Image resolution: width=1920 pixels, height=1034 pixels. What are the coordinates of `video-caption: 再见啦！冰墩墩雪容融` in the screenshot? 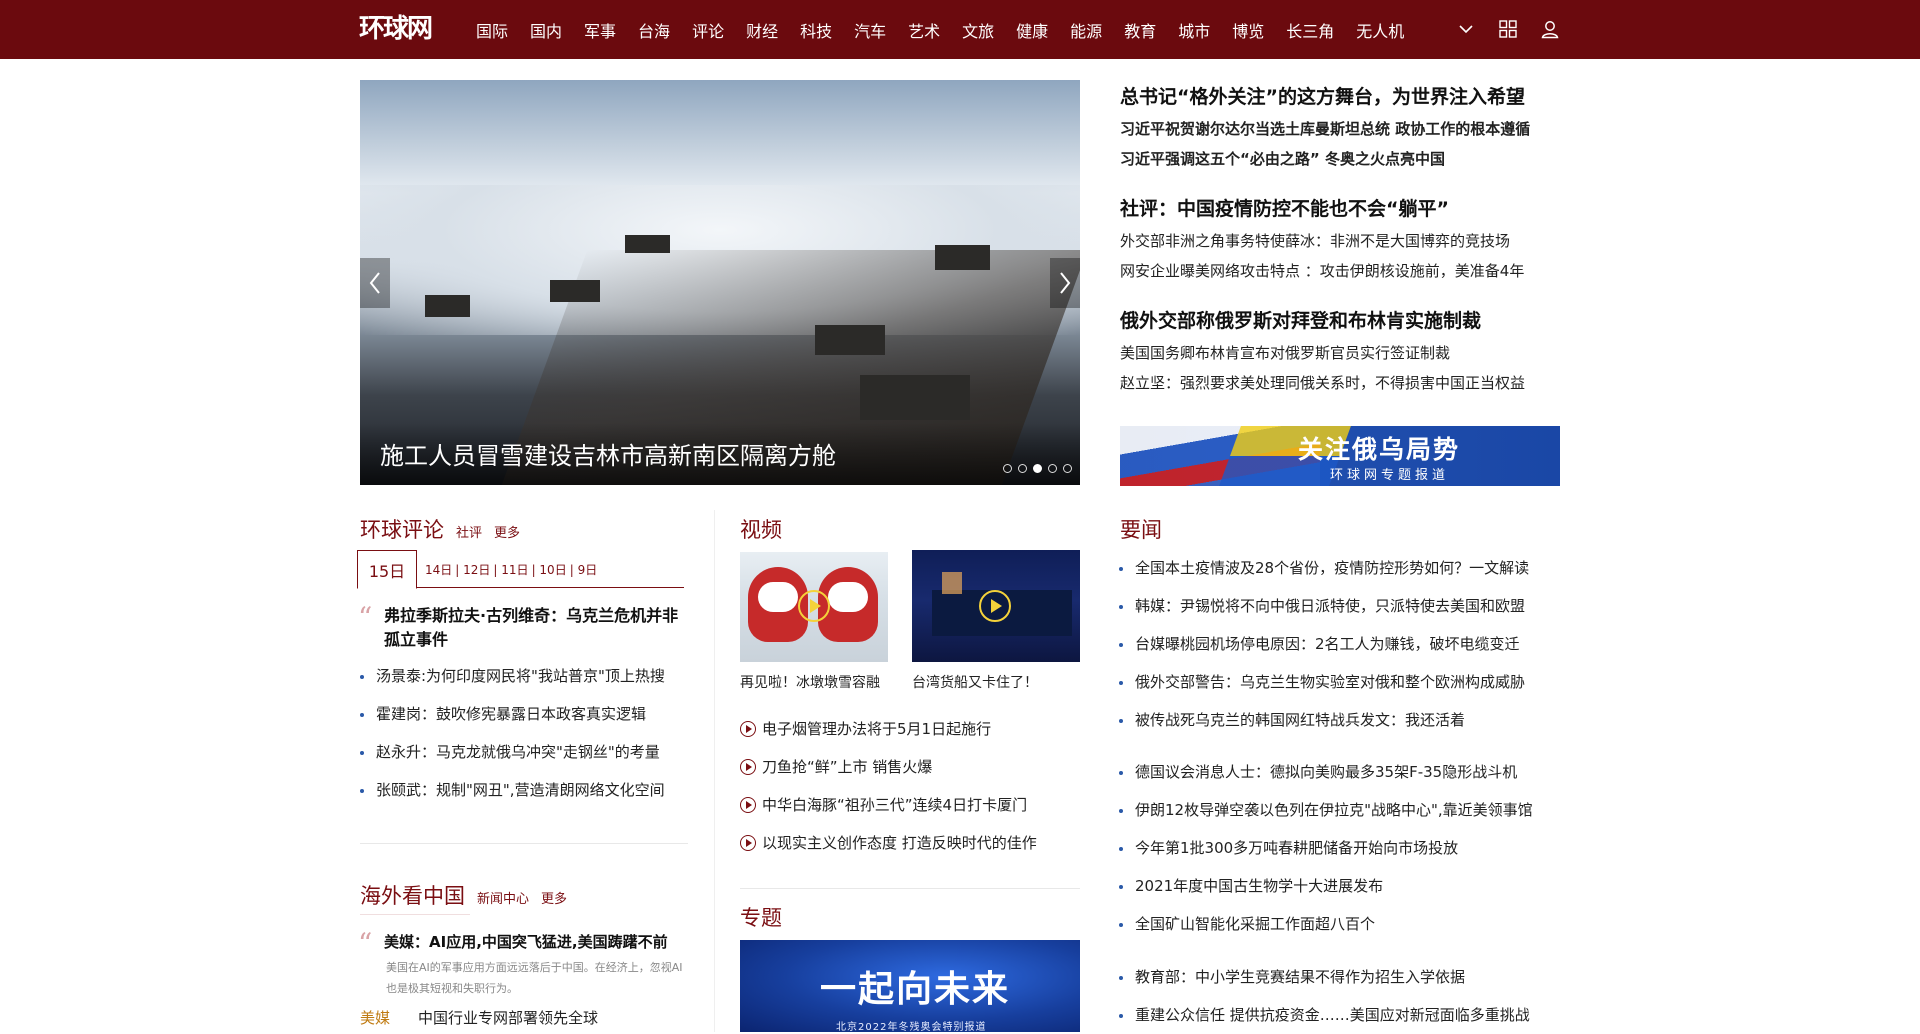 It's located at (810, 682).